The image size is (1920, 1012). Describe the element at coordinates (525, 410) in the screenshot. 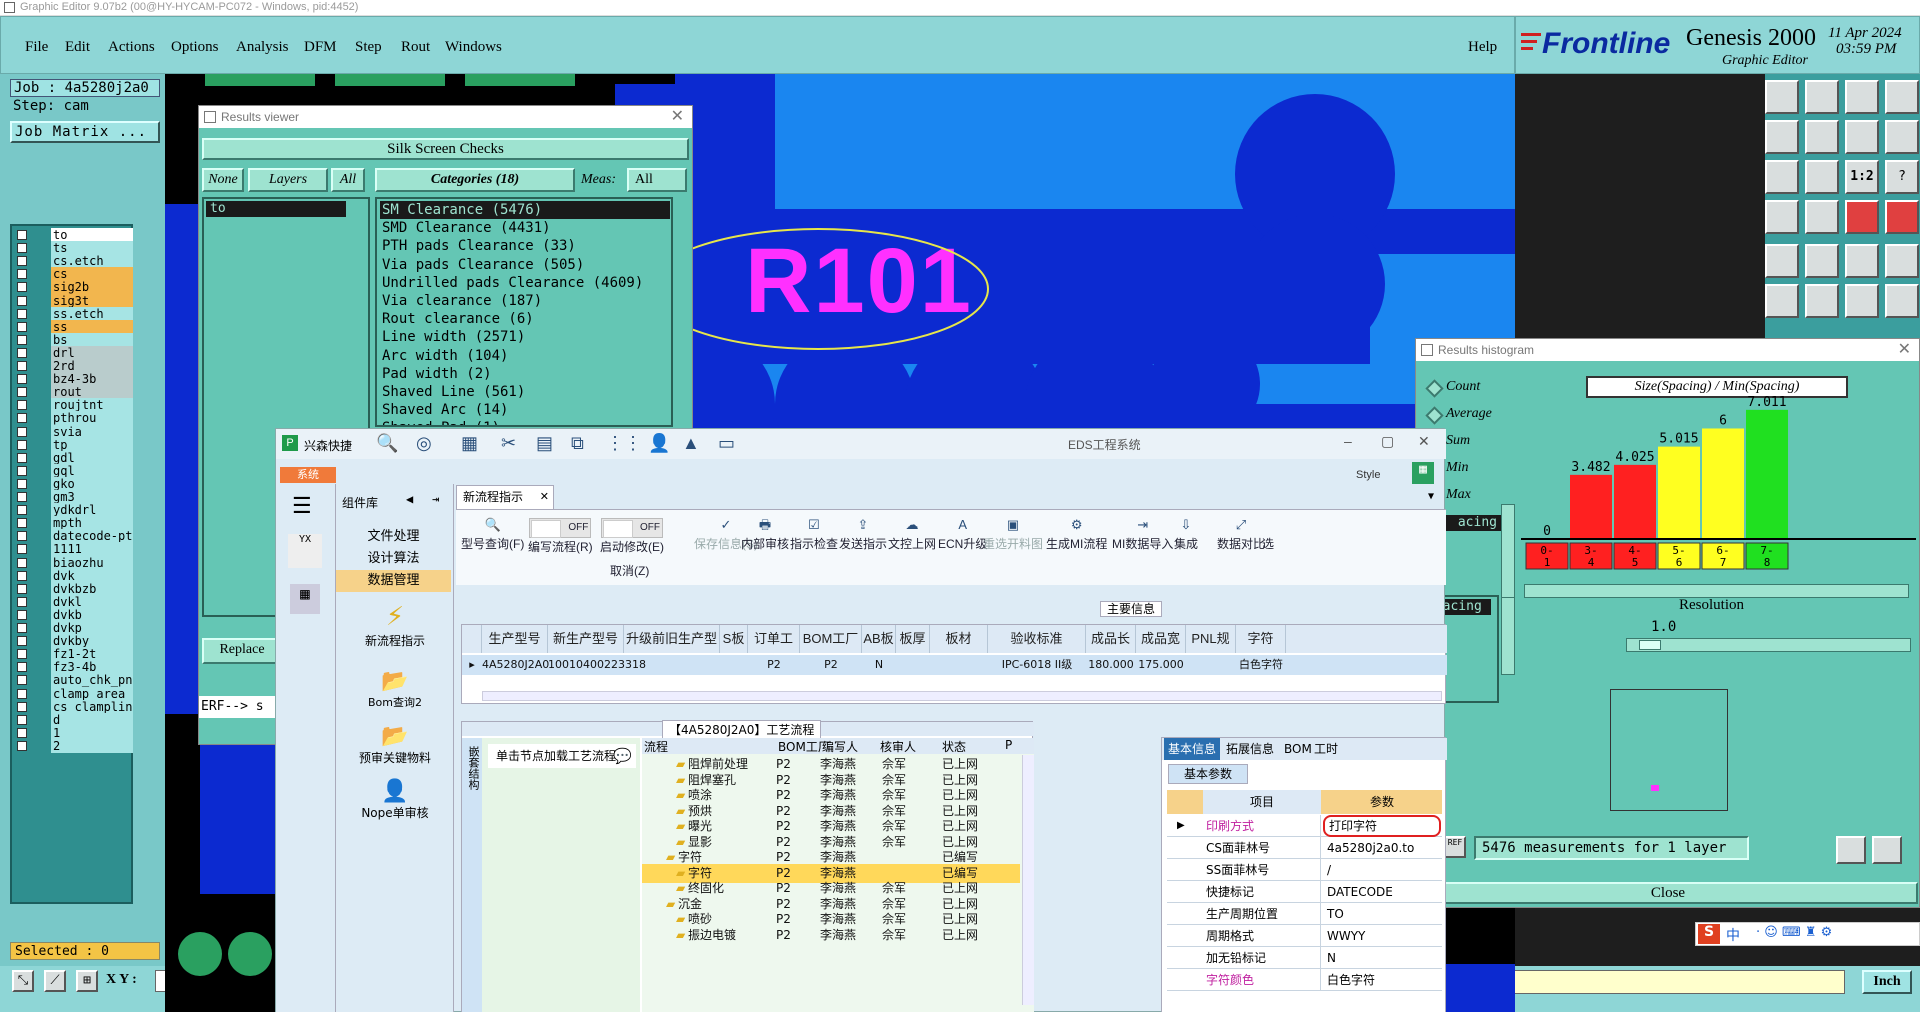

I see `category-item: Shaved Arc (14)` at that location.